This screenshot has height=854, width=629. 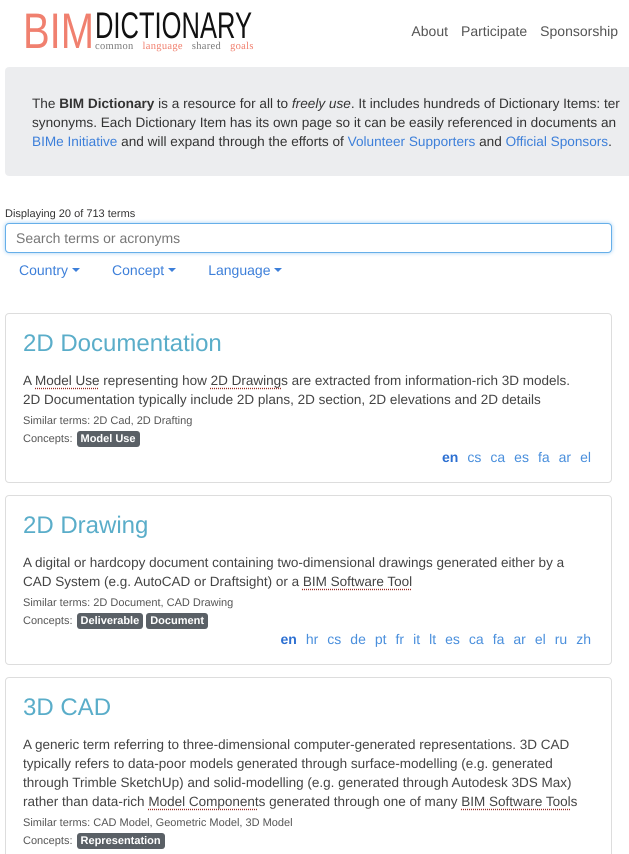 What do you see at coordinates (144, 270) in the screenshot?
I see `filter-dropdown: Concept` at bounding box center [144, 270].